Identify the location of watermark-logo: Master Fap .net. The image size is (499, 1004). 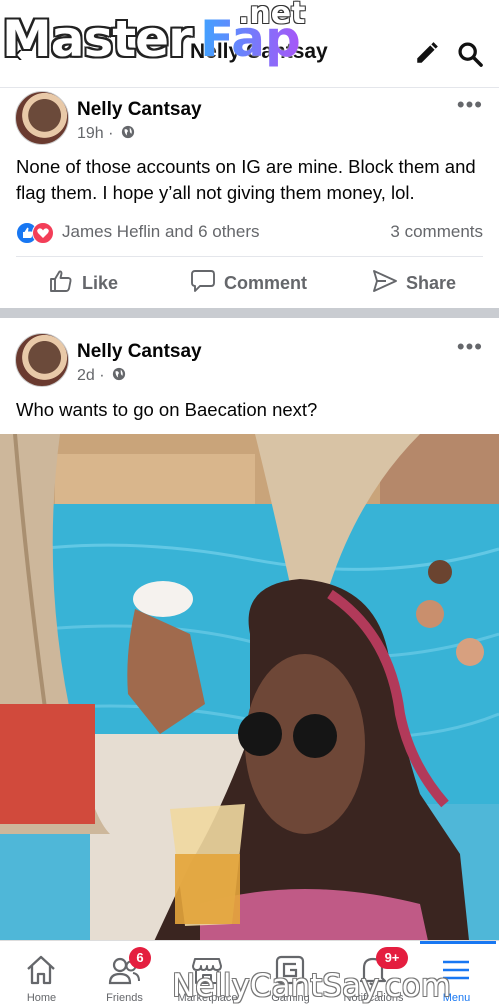
(155, 41).